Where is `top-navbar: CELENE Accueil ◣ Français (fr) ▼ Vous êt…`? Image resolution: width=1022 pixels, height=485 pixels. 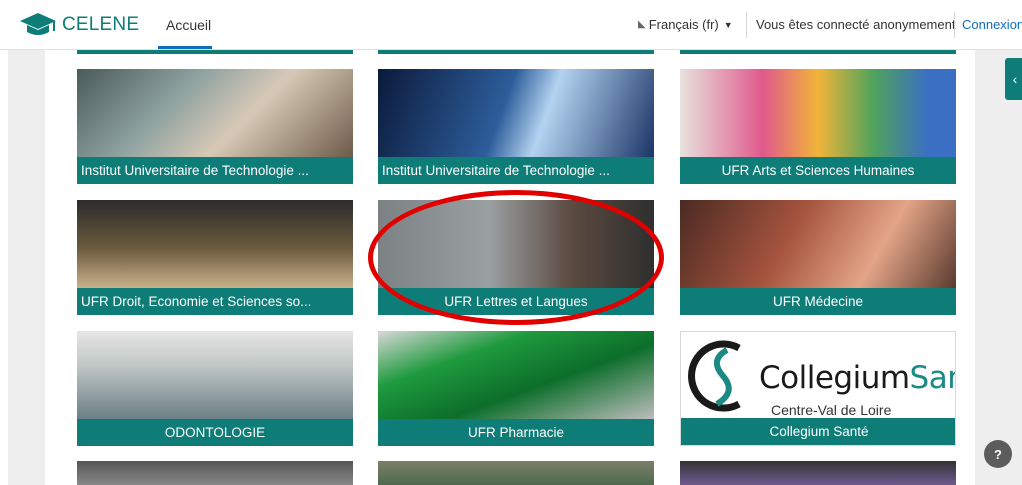
top-navbar: CELENE Accueil ◣ Français (fr) ▼ Vous êt… is located at coordinates (511, 25).